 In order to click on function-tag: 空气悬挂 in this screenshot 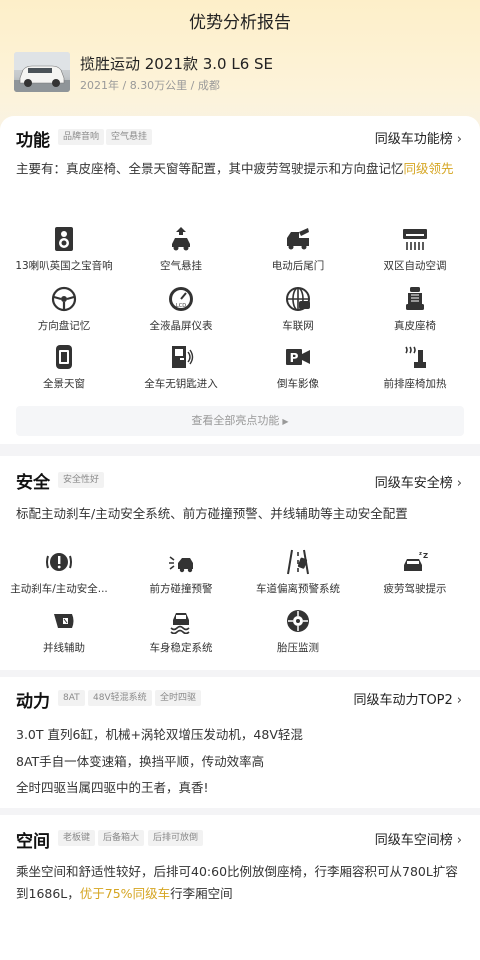, I will do `click(129, 137)`.